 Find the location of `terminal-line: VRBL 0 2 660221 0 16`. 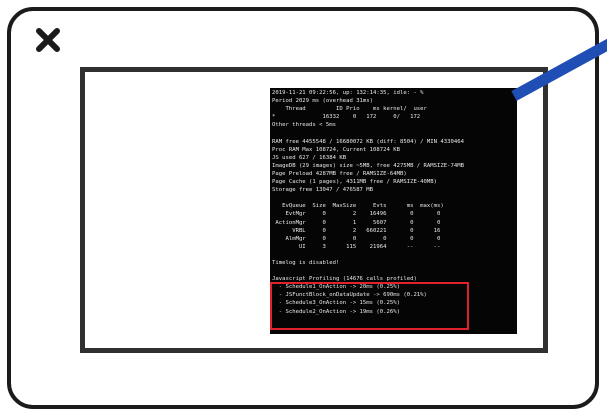

terminal-line: VRBL 0 2 660221 0 16 is located at coordinates (356, 230).